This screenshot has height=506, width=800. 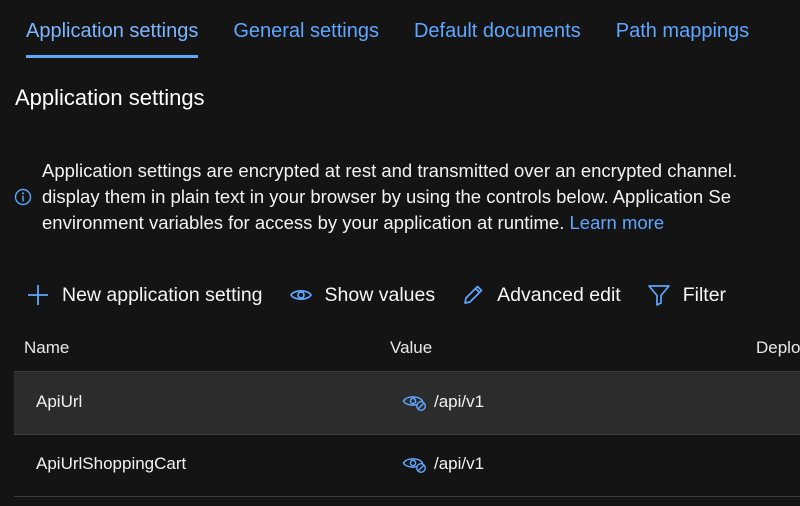 What do you see at coordinates (559, 294) in the screenshot?
I see `advanced-edit-label: Advanced edit` at bounding box center [559, 294].